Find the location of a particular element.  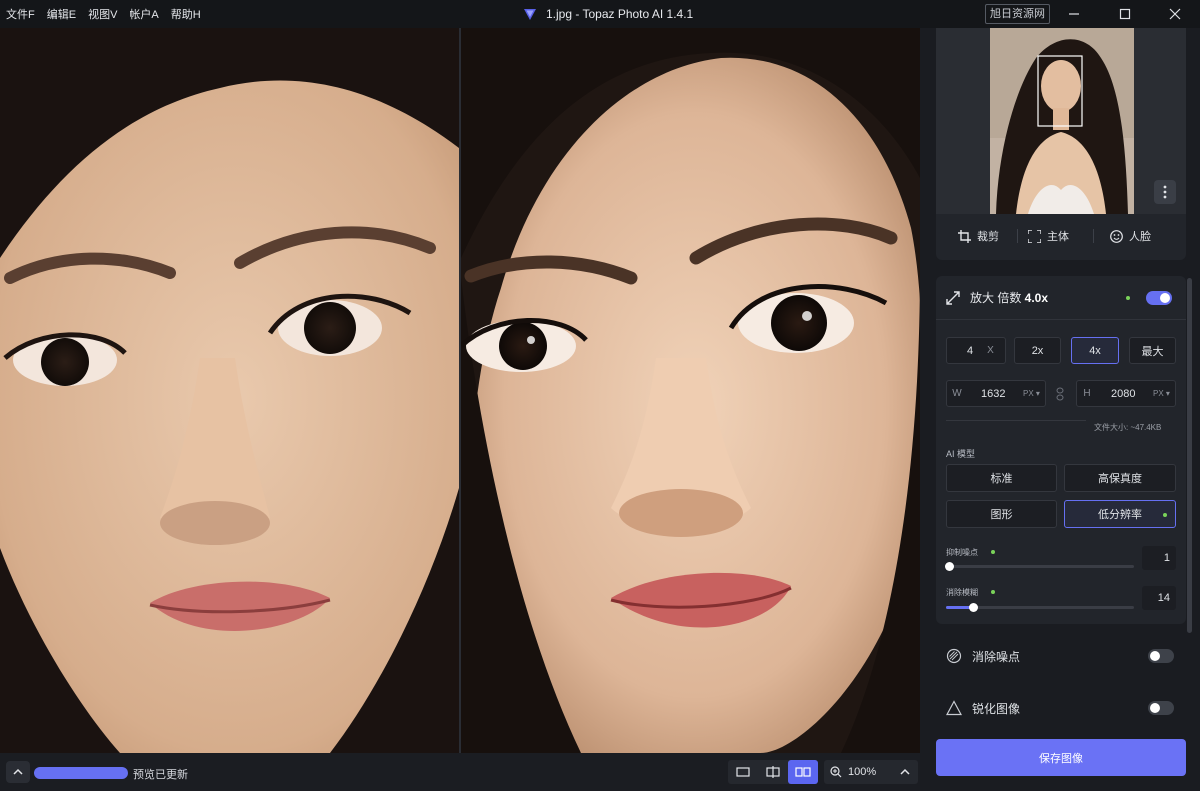

minimize-button is located at coordinates (1074, 14).